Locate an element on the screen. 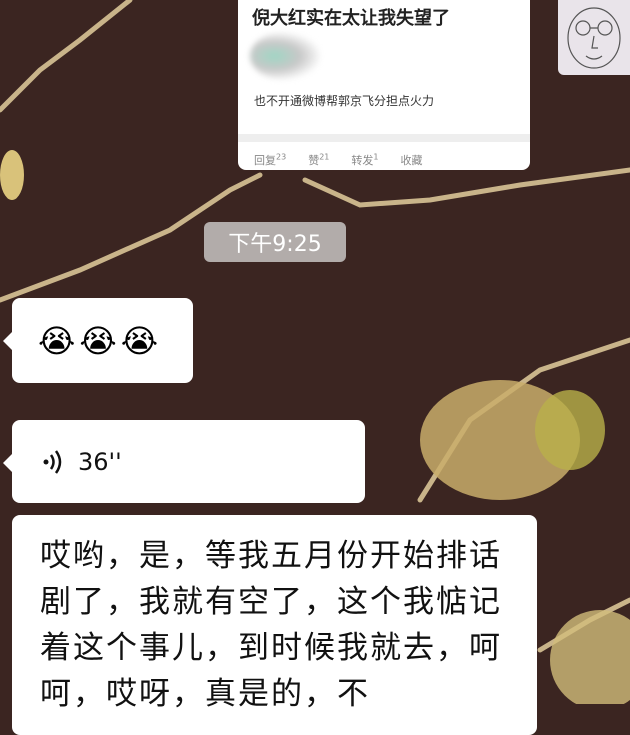 The width and height of the screenshot is (630, 735). sketch-face-icon is located at coordinates (594, 38).